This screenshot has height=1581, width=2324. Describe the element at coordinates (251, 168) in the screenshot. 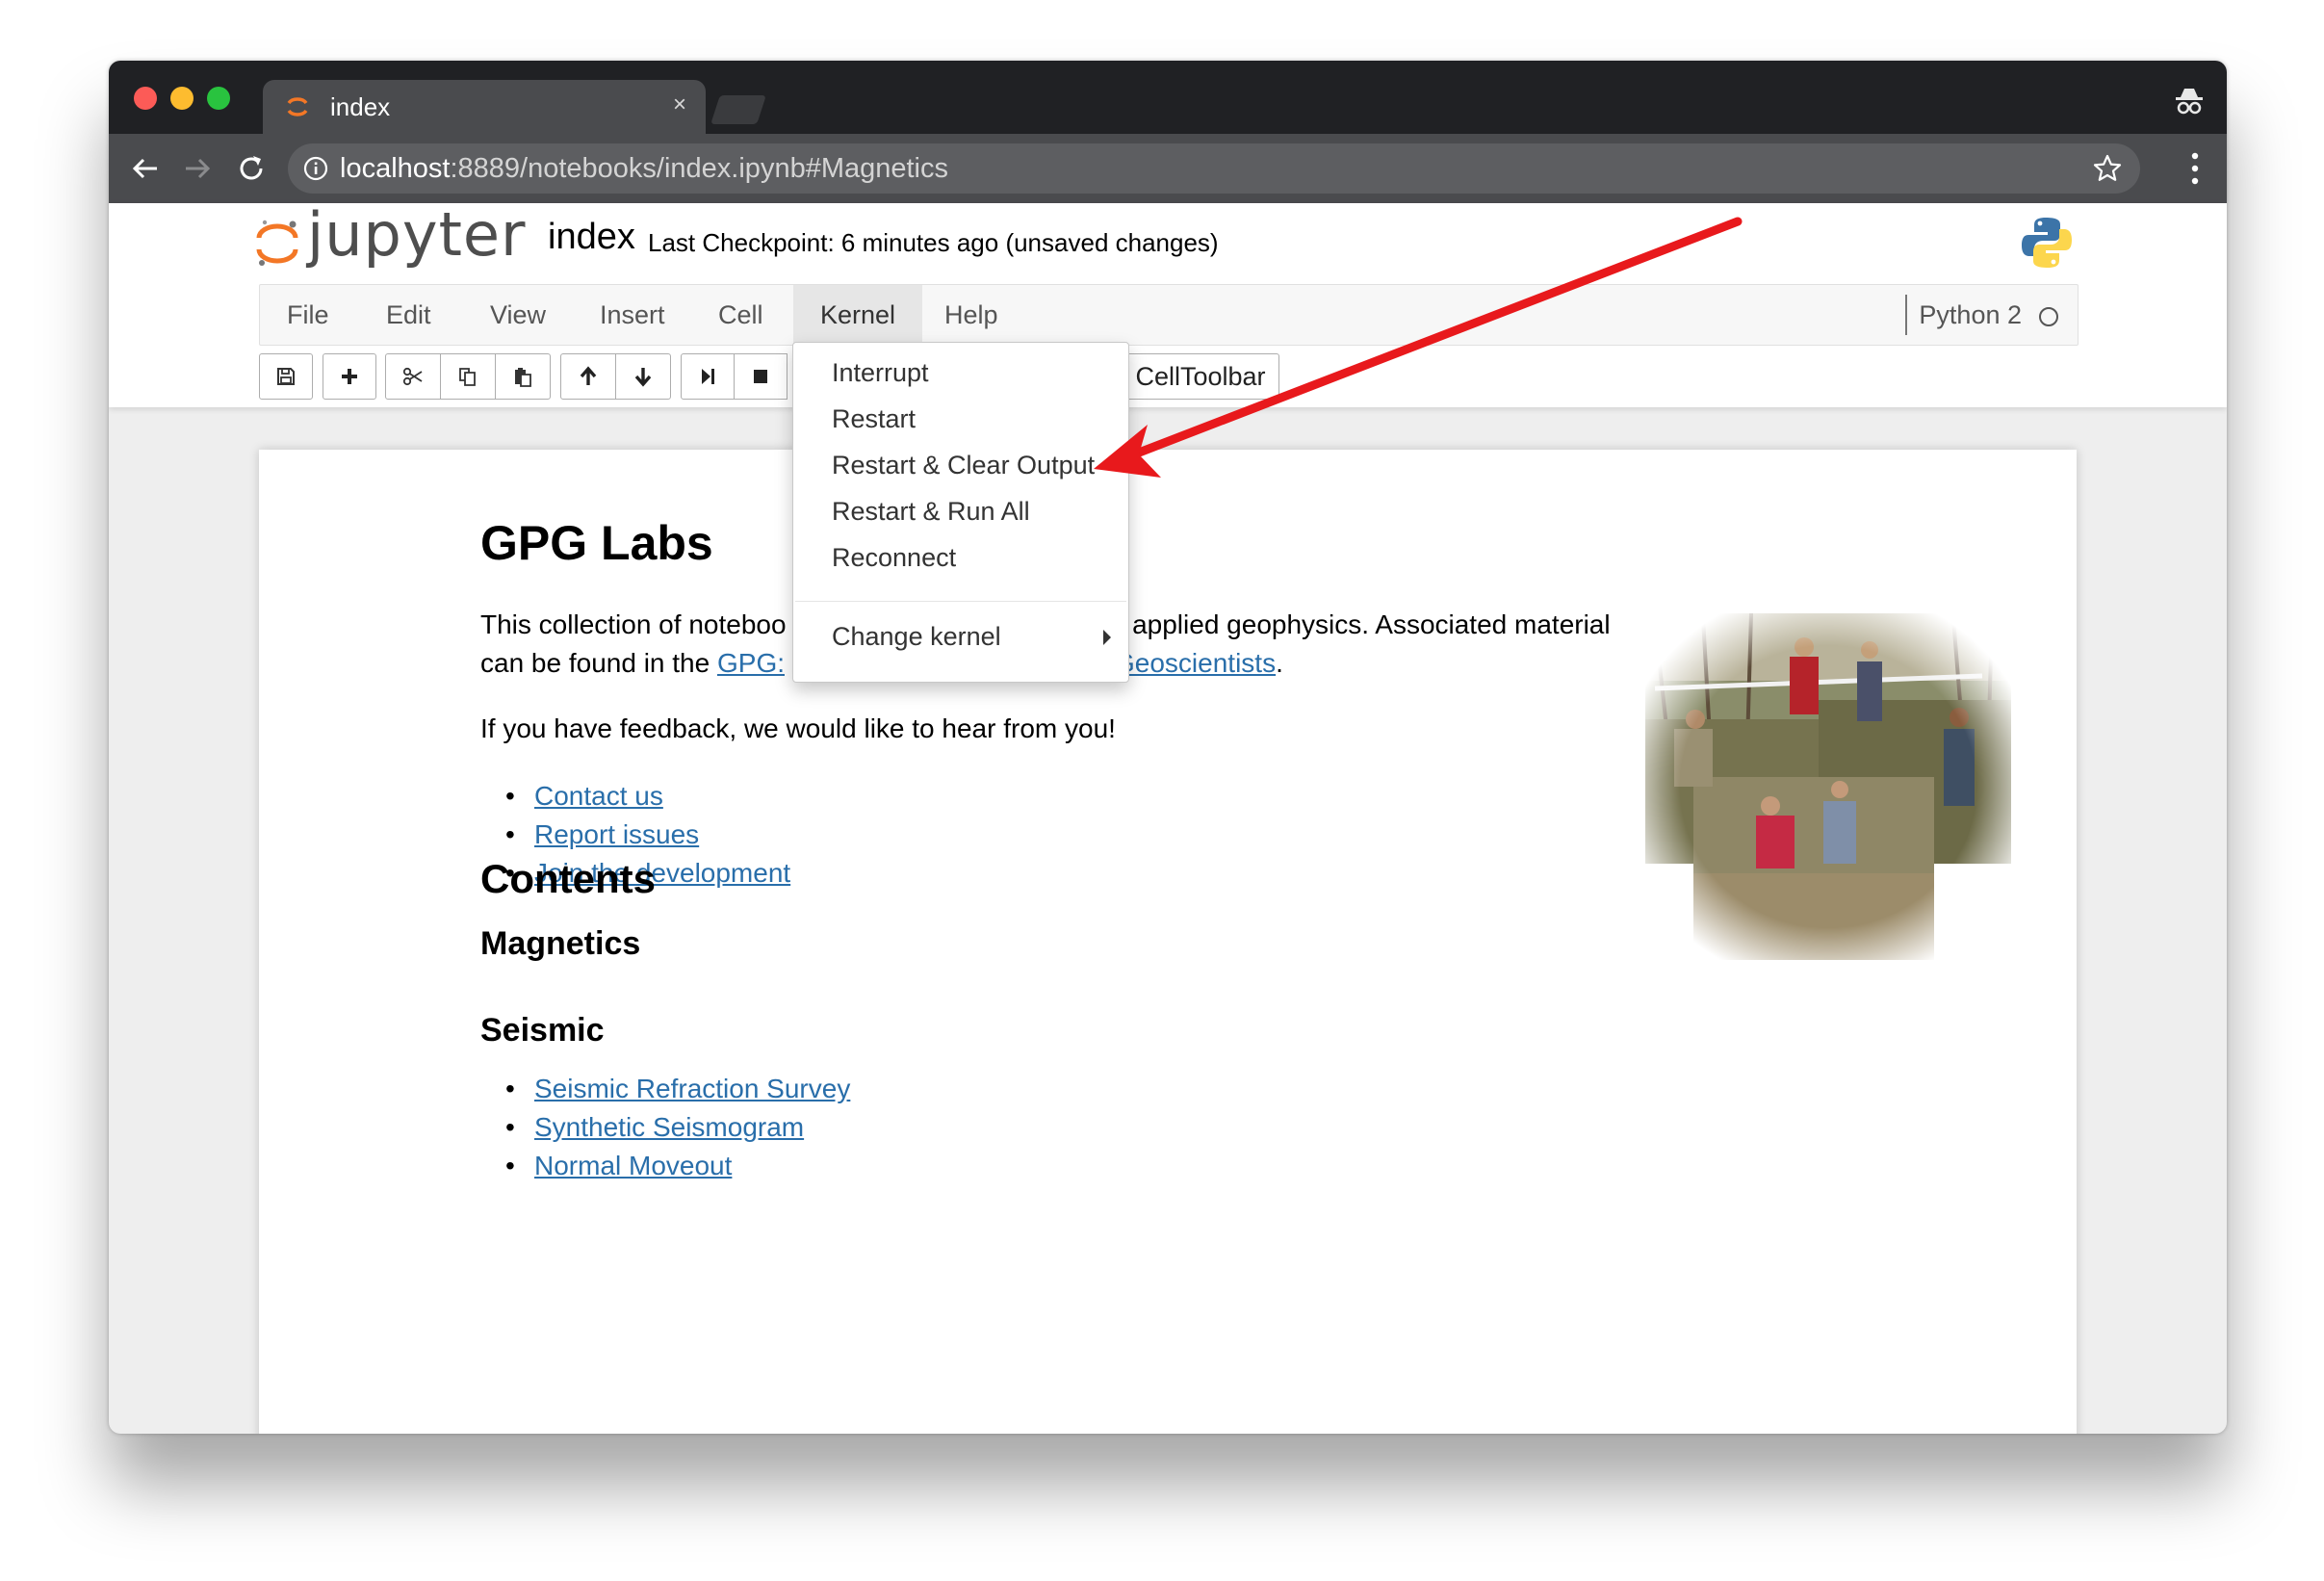

I see `reload-icon` at that location.